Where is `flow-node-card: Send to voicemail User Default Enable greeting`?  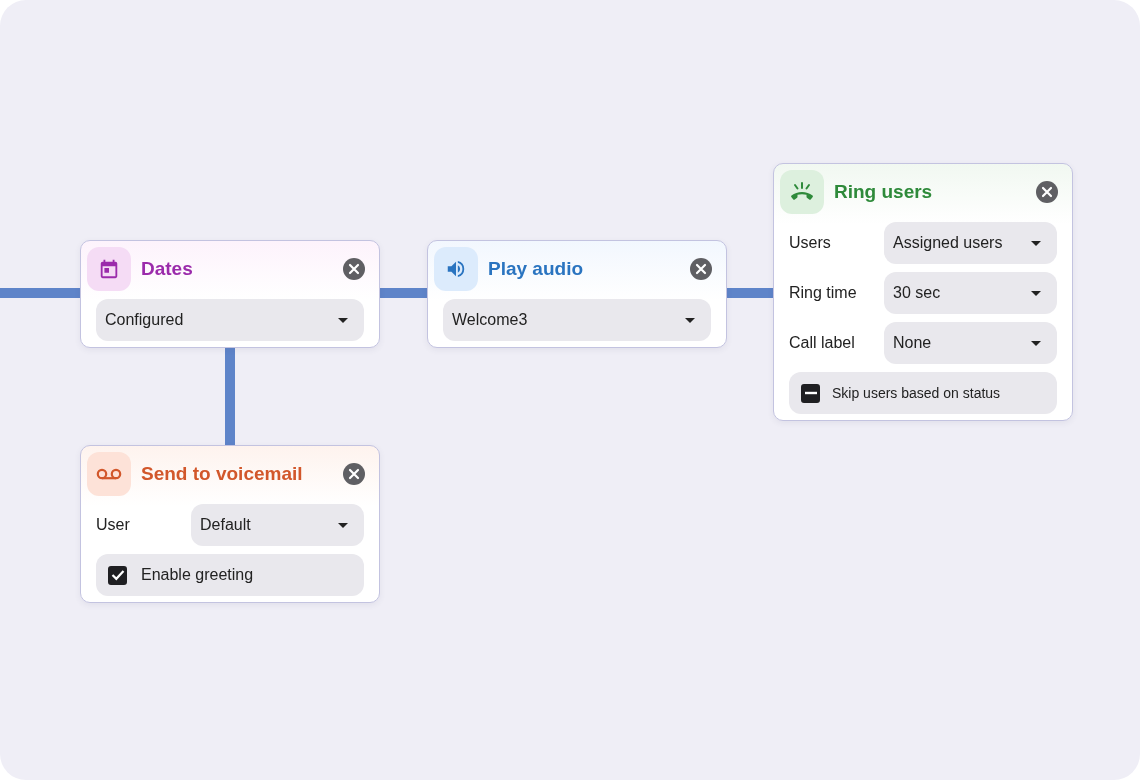
flow-node-card: Send to voicemail User Default Enable greeting is located at coordinates (230, 524).